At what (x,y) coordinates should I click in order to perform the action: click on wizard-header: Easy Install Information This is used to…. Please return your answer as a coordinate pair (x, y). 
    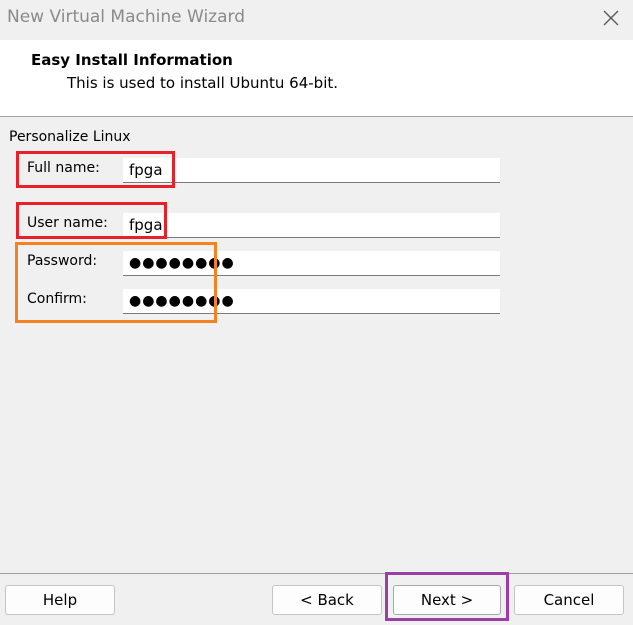
    Looking at the image, I should click on (316, 78).